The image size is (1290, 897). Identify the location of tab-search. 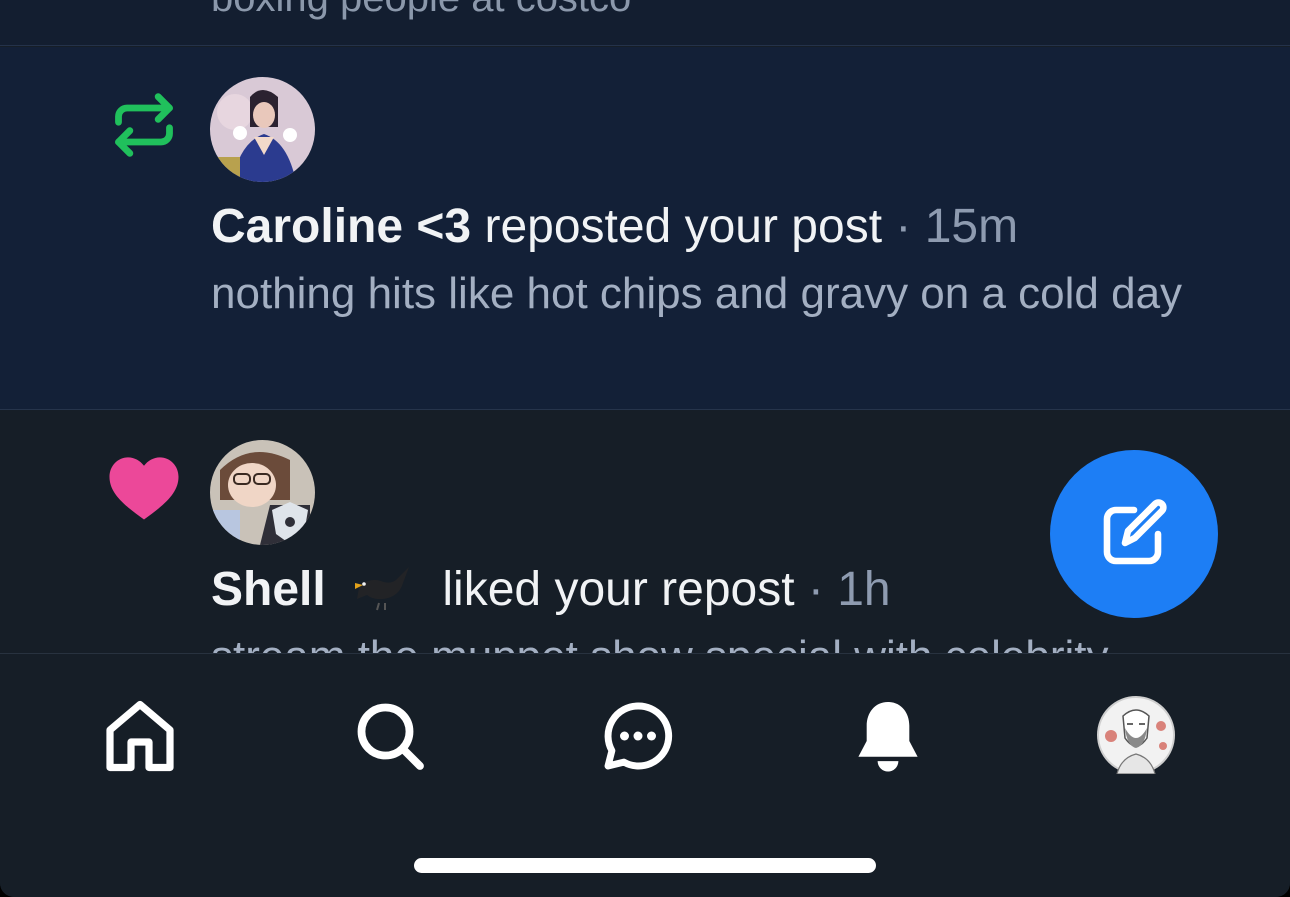
(390, 736).